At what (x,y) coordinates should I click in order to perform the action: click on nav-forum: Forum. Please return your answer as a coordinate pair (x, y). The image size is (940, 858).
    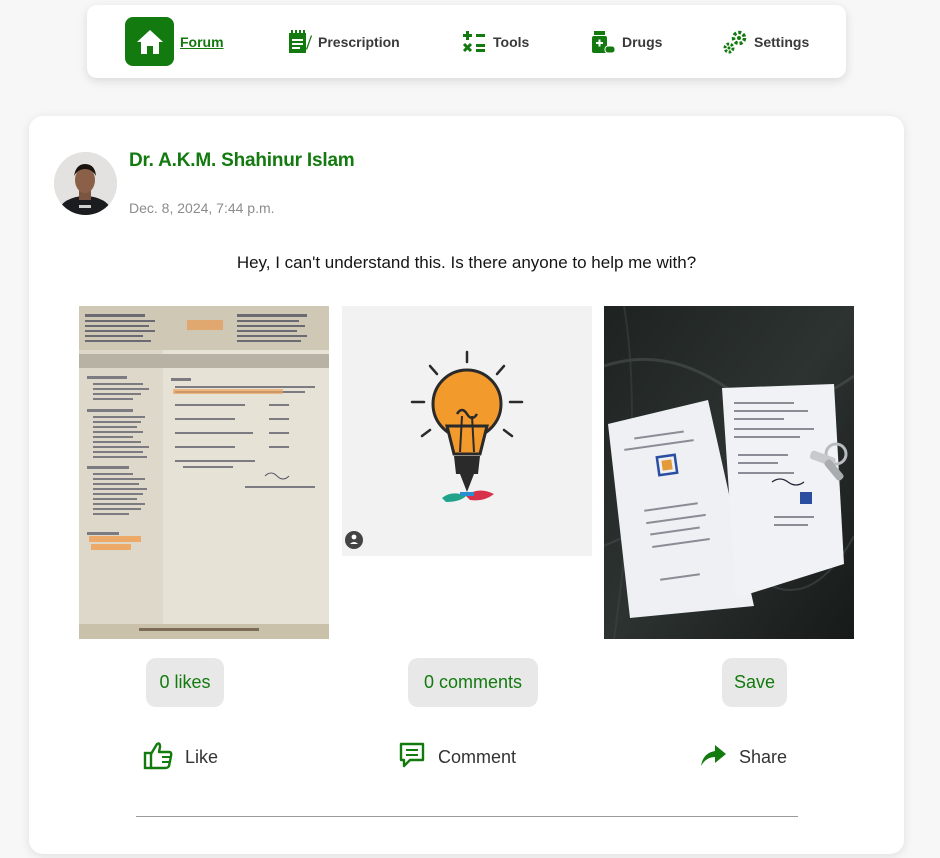
    Looking at the image, I should click on (174, 41).